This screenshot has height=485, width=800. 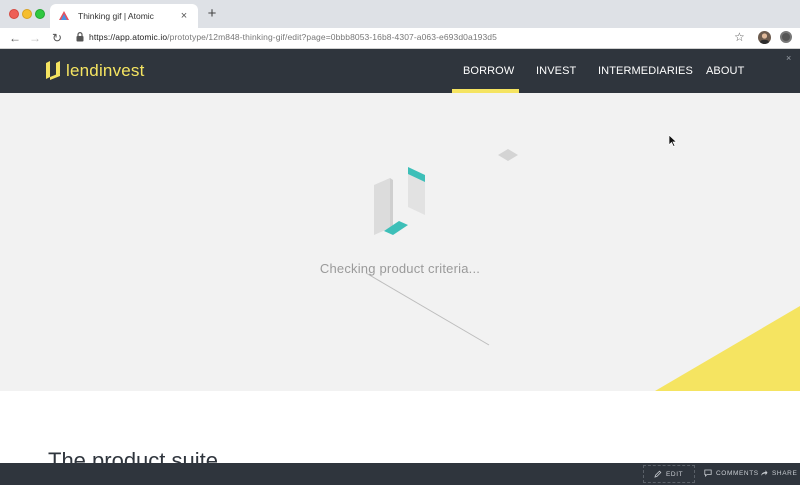 I want to click on lendinvest-logo: lendinvest, so click(x=95, y=71).